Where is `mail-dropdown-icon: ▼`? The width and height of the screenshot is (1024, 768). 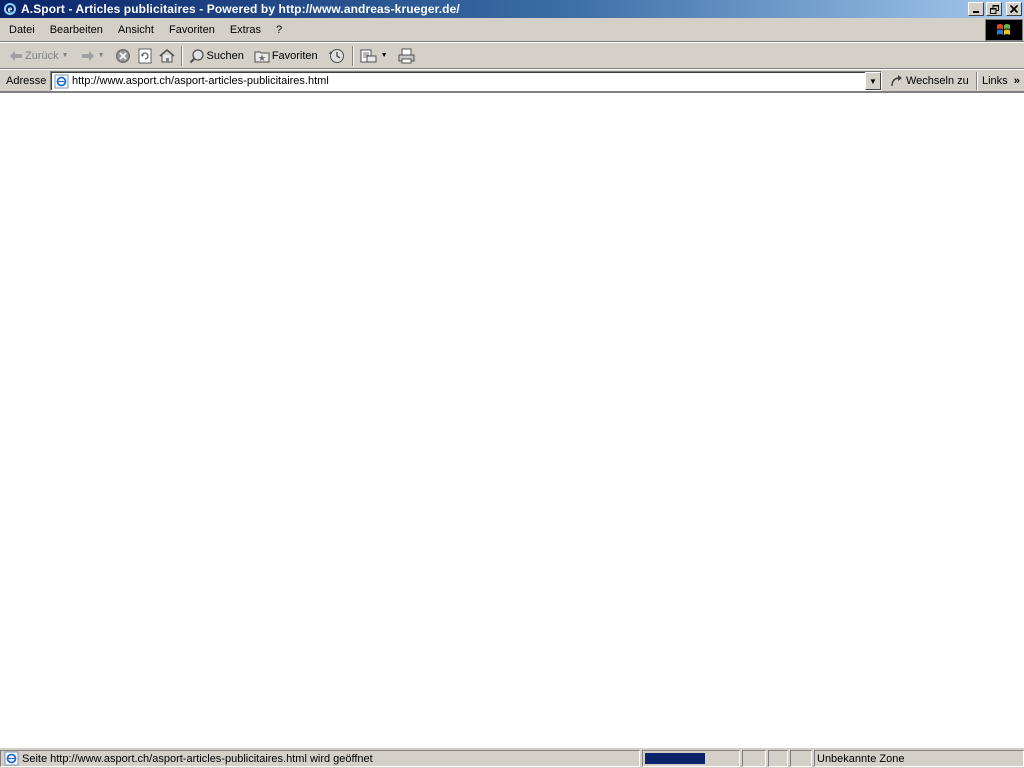
mail-dropdown-icon: ▼ is located at coordinates (384, 55).